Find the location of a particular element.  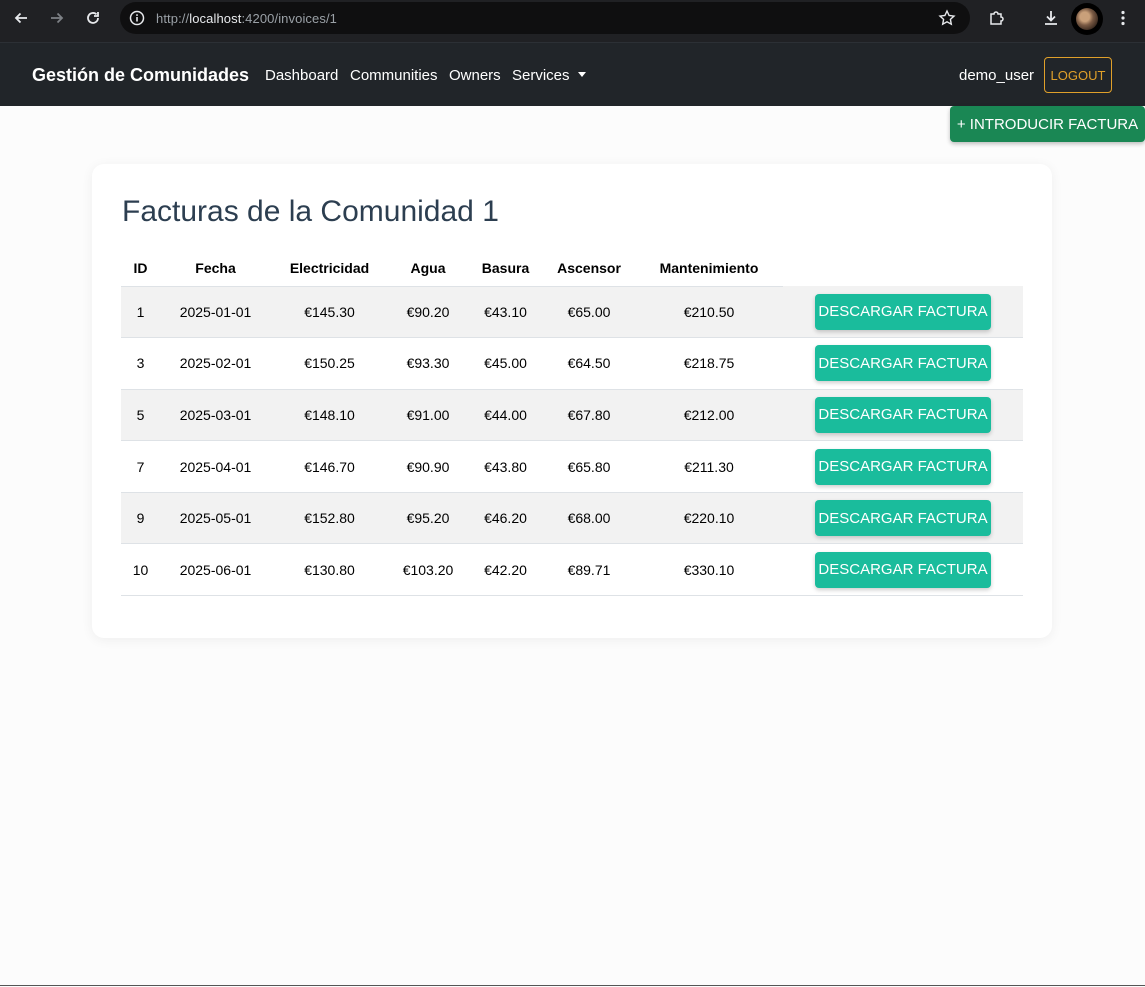

logout-button: LOGOUT is located at coordinates (1078, 75).